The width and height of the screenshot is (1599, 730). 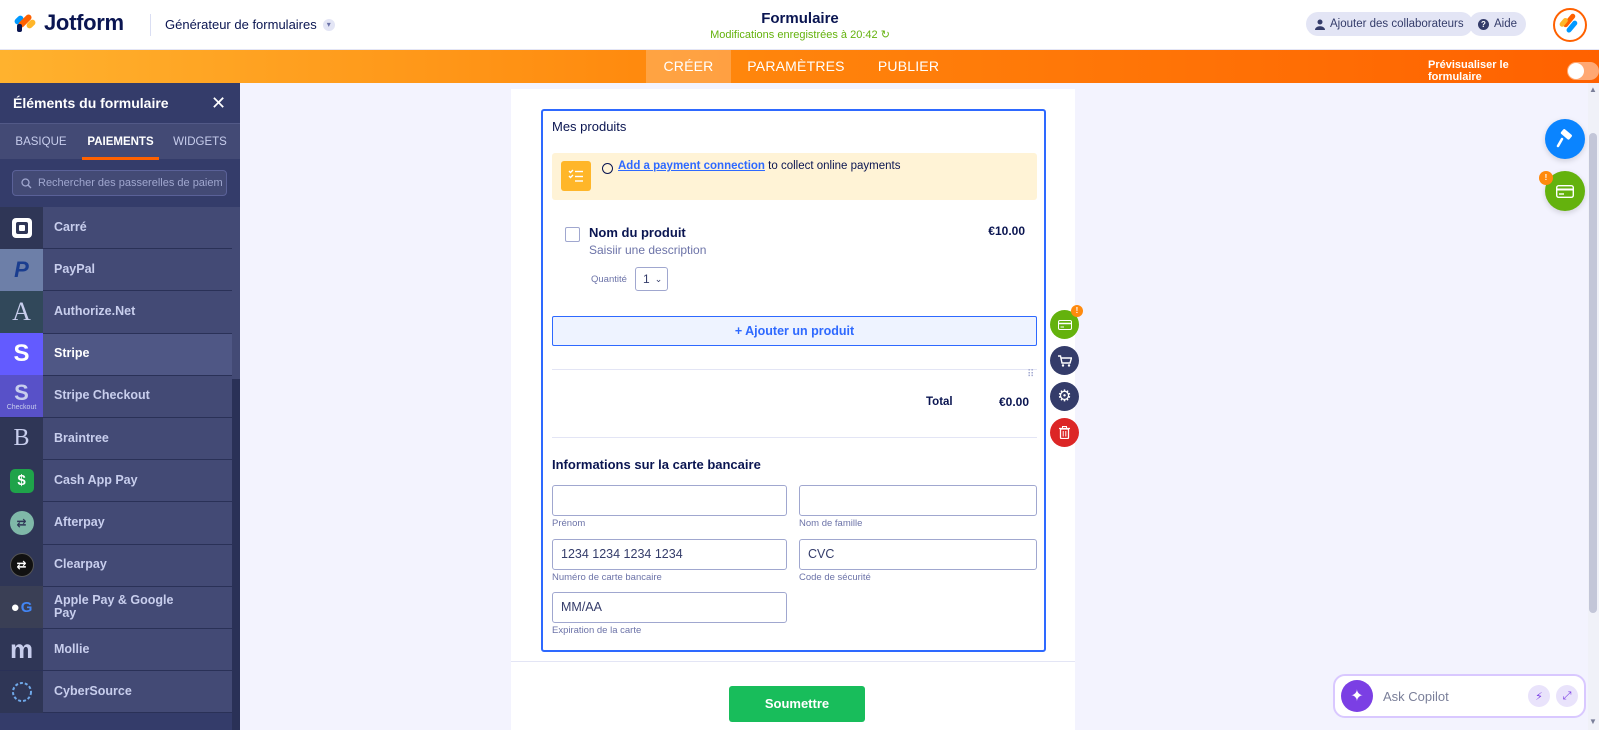 What do you see at coordinates (241, 24) in the screenshot?
I see `form-builder-menu-label: Générateur de formulaires` at bounding box center [241, 24].